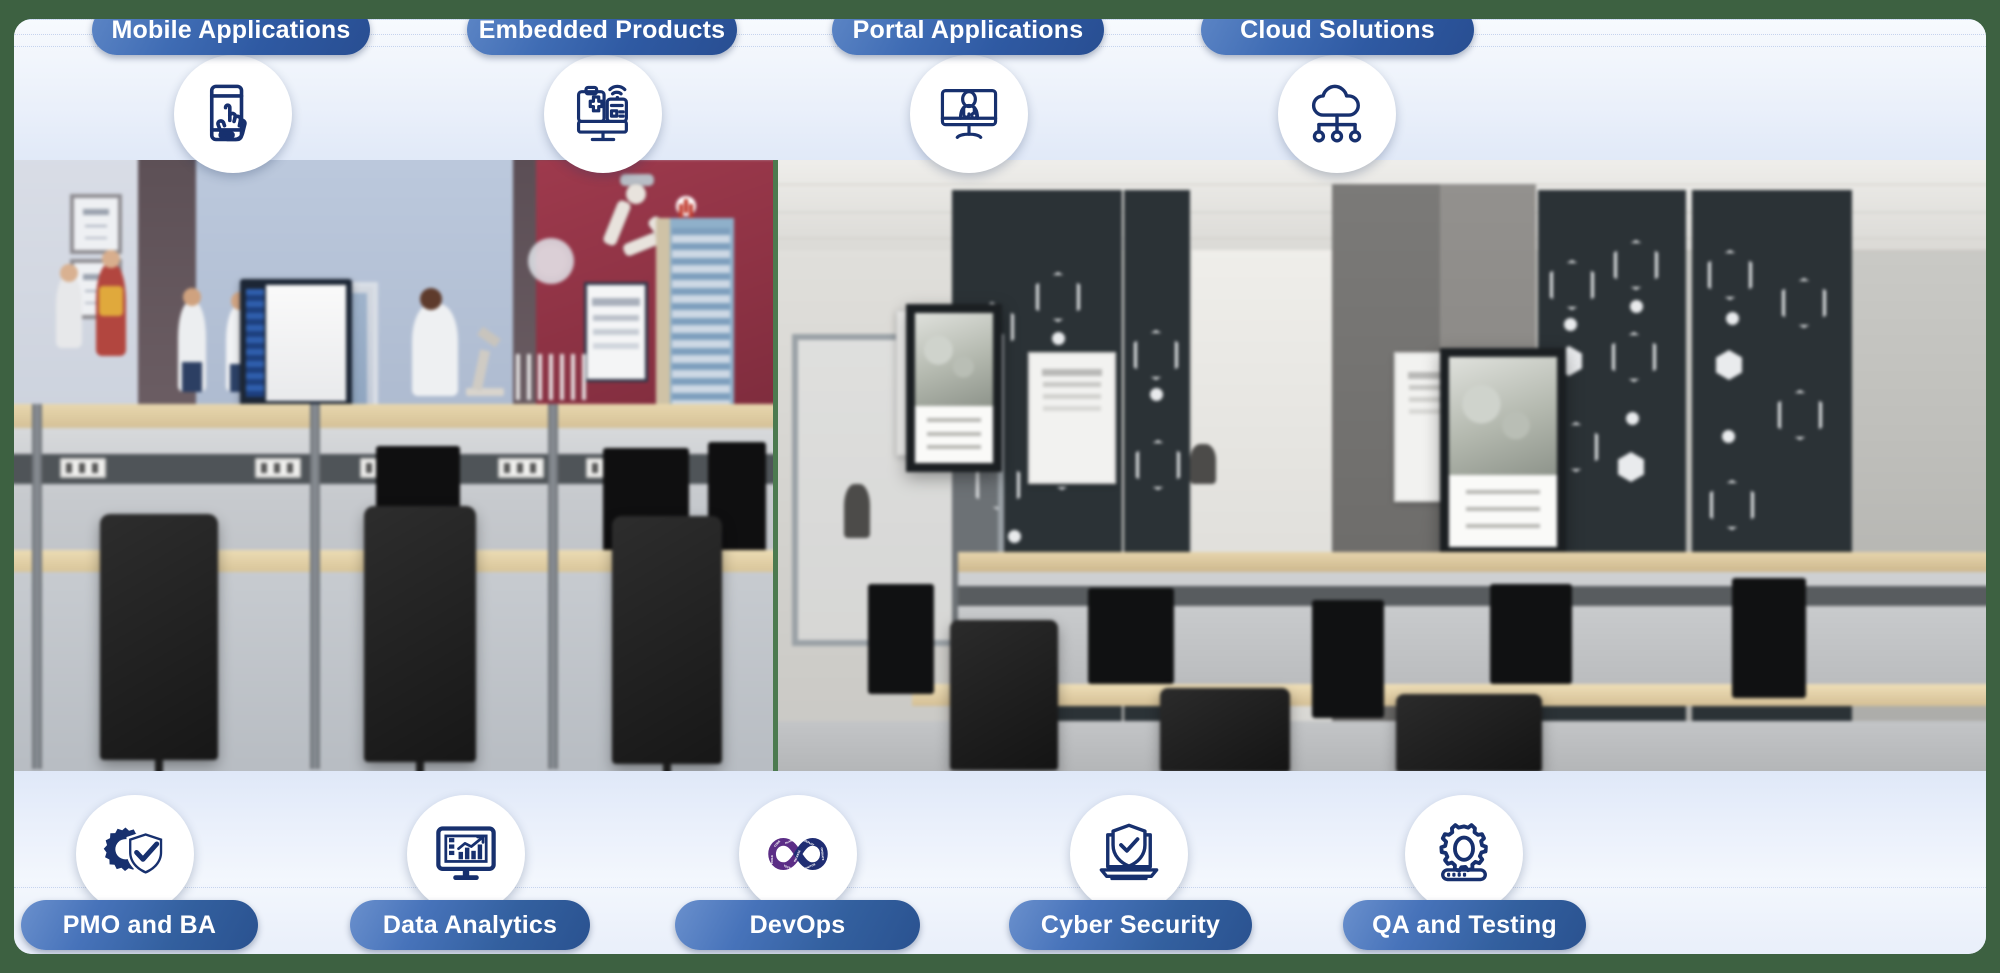 The image size is (2000, 973). What do you see at coordinates (616, 332) in the screenshot?
I see `lab-poster` at bounding box center [616, 332].